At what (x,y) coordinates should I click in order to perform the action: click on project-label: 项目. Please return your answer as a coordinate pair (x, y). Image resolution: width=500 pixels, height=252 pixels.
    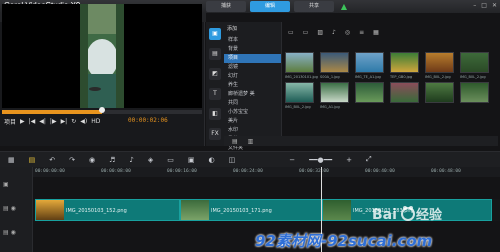
    Looking at the image, I should click on (10, 121).